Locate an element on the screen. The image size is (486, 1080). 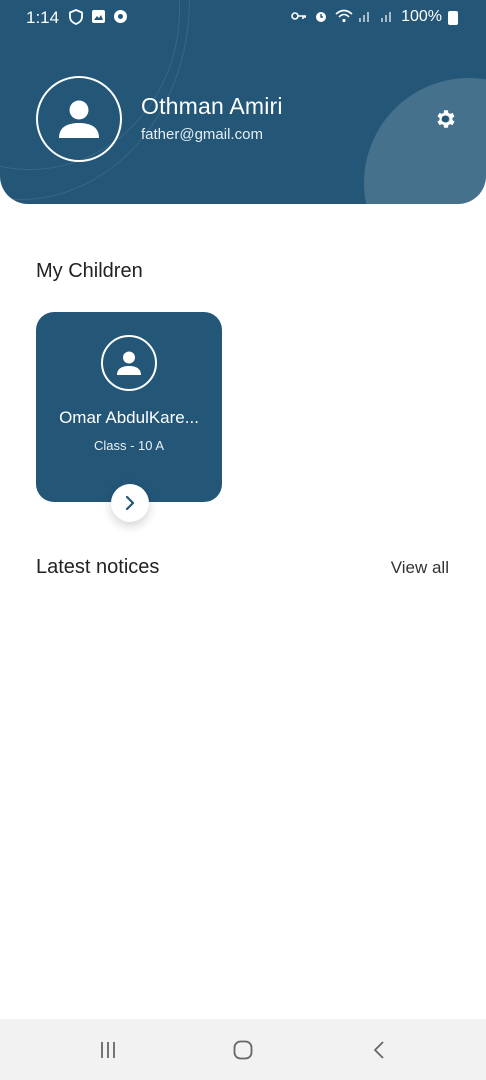
battery-icon is located at coordinates (453, 18).